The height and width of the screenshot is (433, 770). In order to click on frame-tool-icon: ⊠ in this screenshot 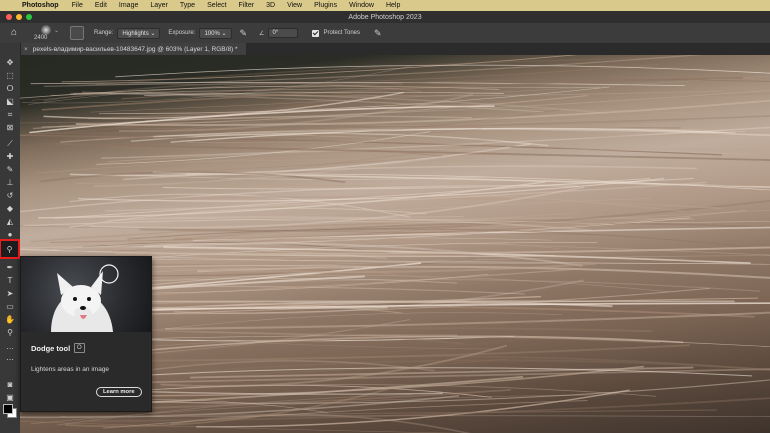, I will do `click(10, 127)`.